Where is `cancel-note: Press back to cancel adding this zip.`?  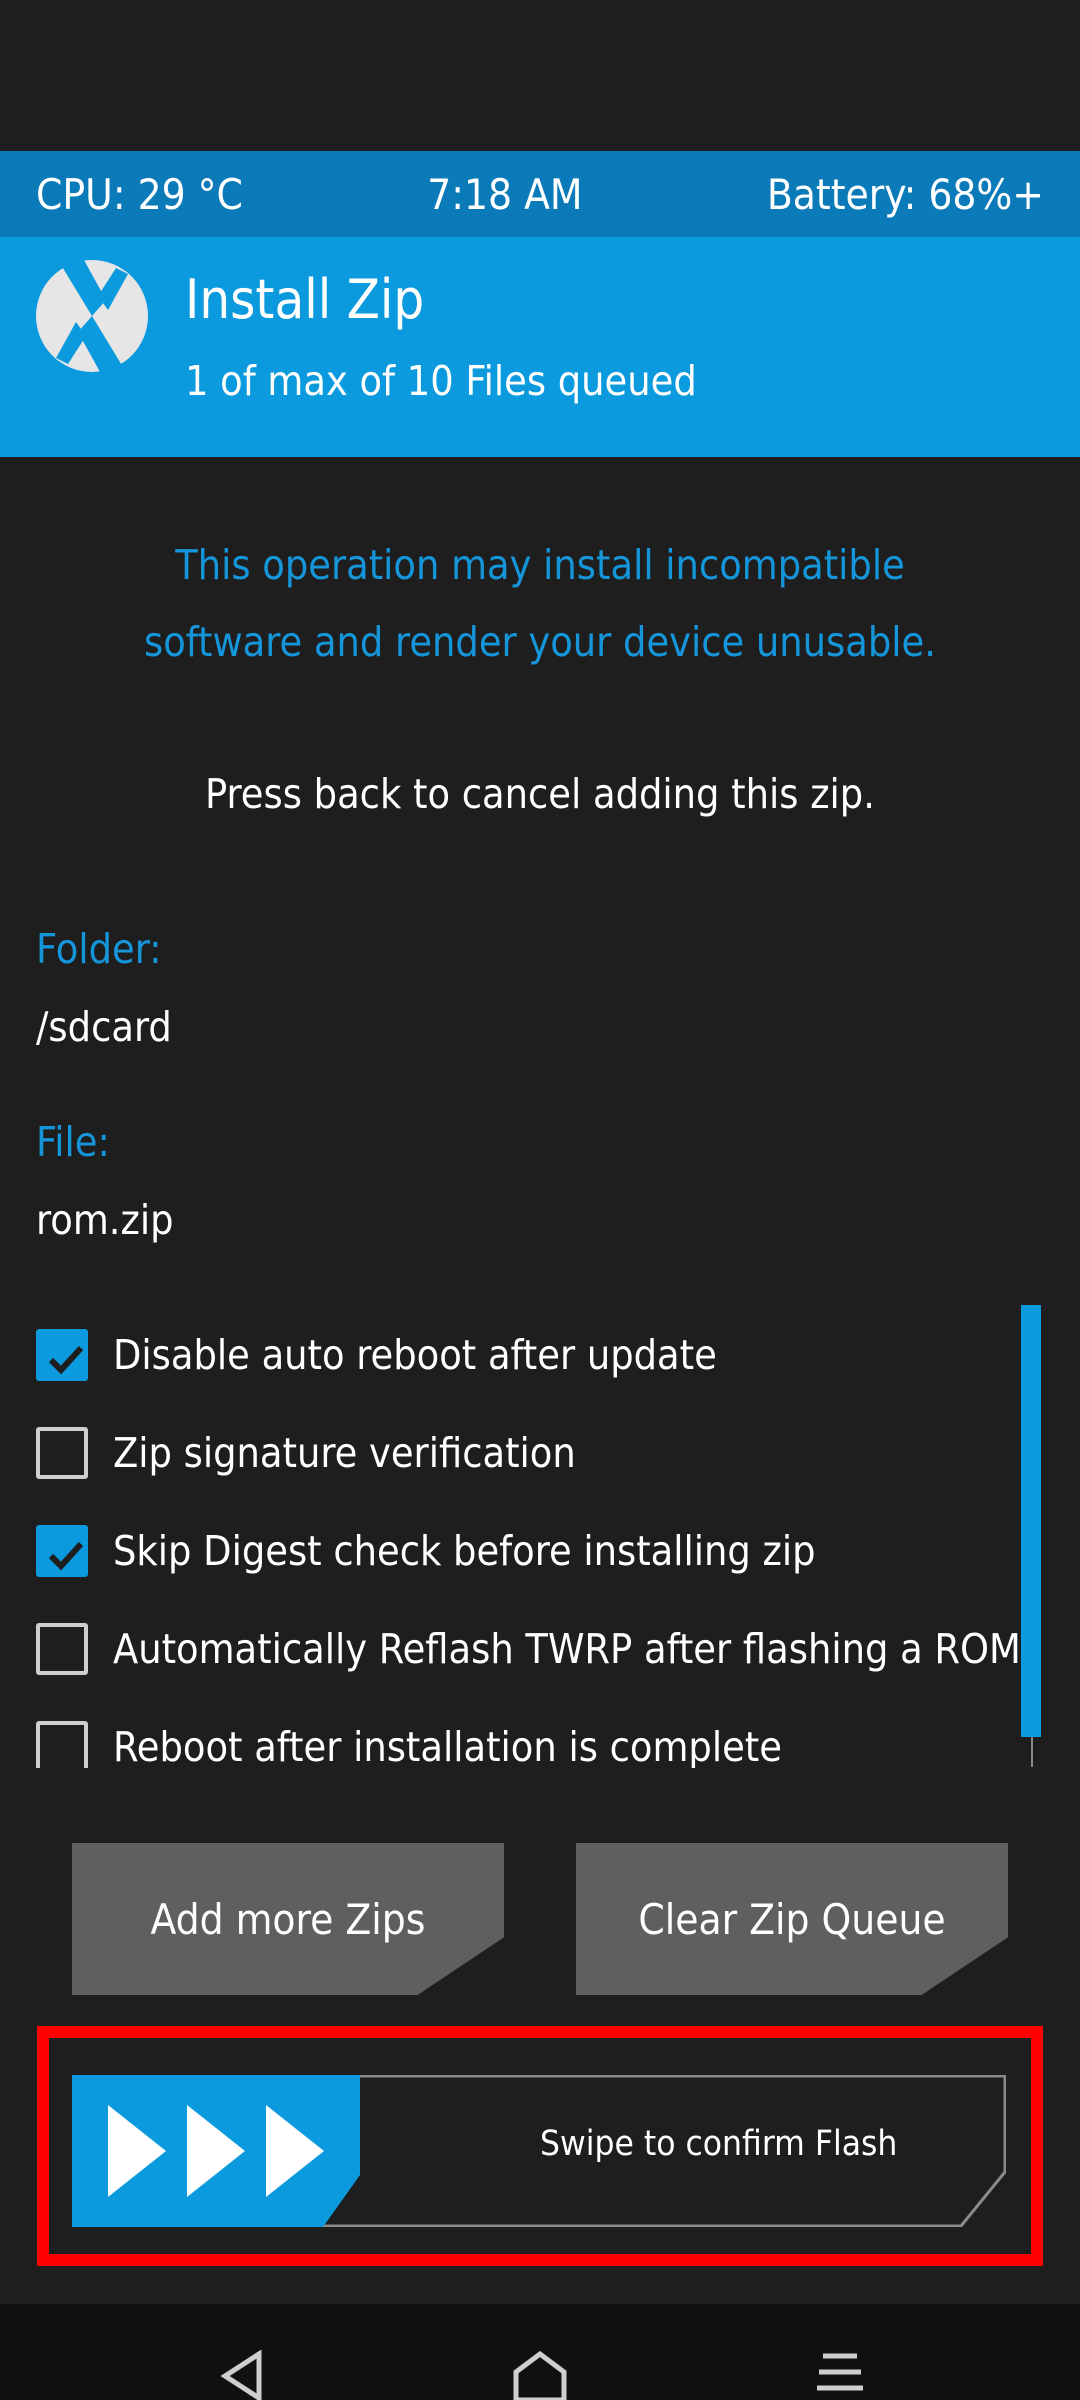 cancel-note: Press back to cancel adding this zip. is located at coordinates (540, 794).